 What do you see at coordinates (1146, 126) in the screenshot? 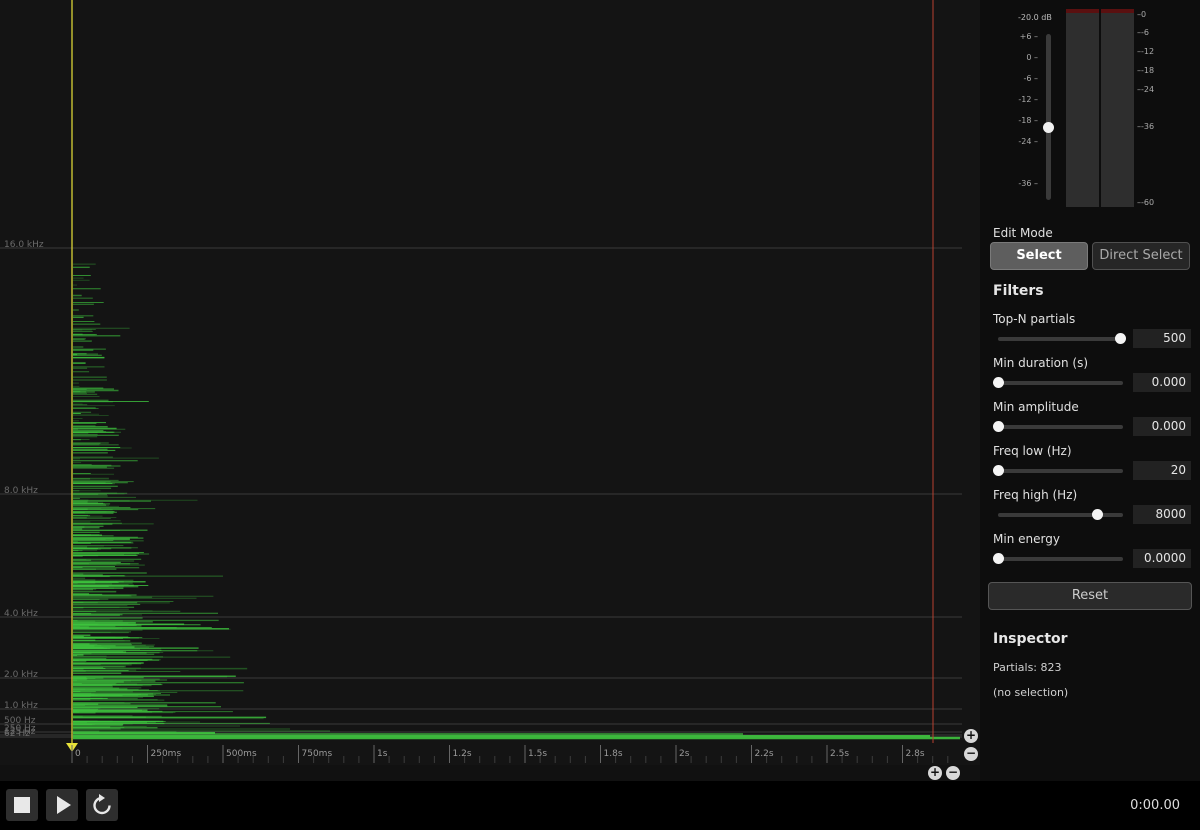
I see `level-scale-label: –-36` at bounding box center [1146, 126].